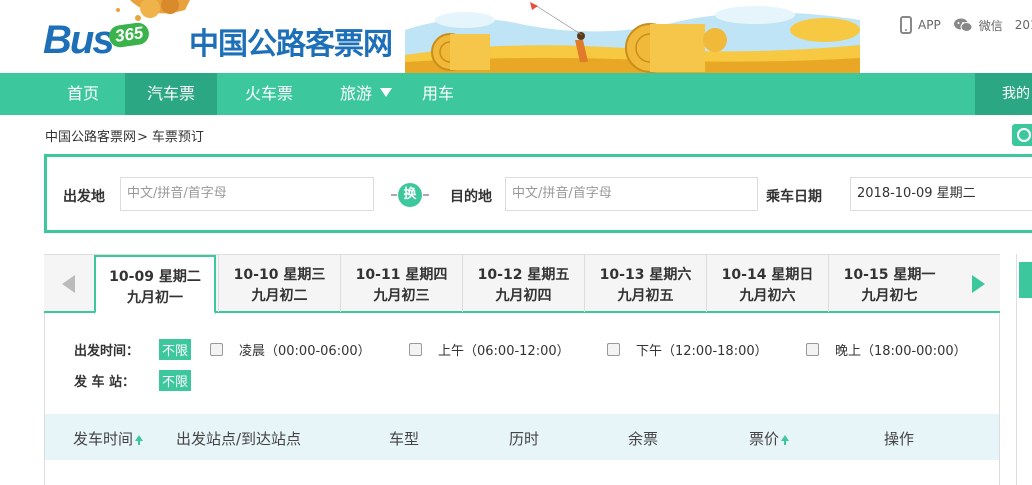  I want to click on header-right-links: APP 微信 201, so click(966, 25).